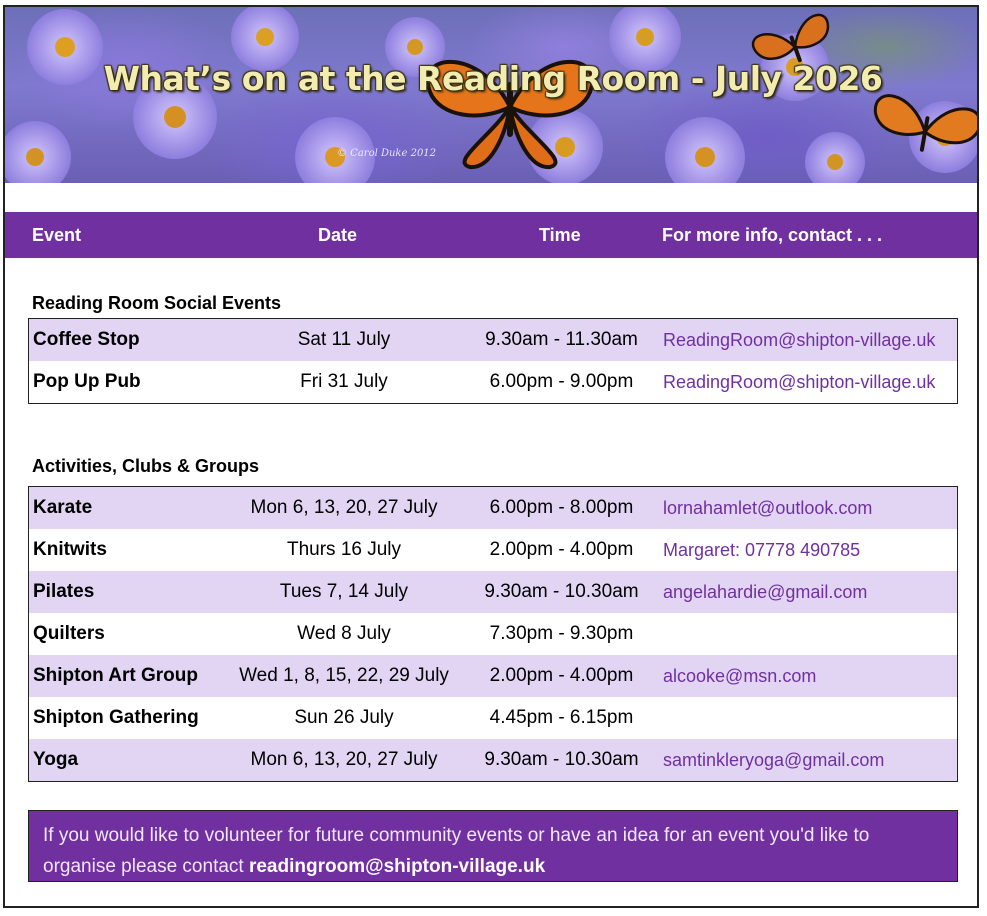 Image resolution: width=987 pixels, height=916 pixels. Describe the element at coordinates (762, 550) in the screenshot. I see `event-contact: Margaret: 07778 490785` at that location.